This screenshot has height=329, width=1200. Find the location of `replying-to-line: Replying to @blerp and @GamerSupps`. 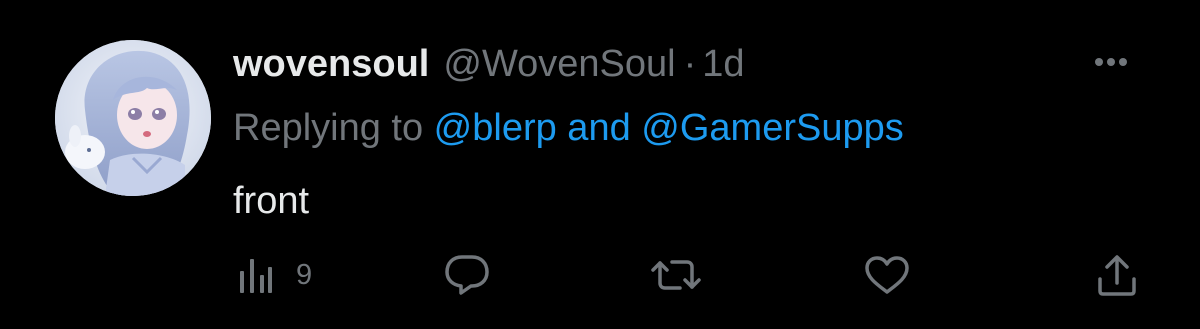

replying-to-line: Replying to @blerp and @GamerSupps is located at coordinates (568, 128).